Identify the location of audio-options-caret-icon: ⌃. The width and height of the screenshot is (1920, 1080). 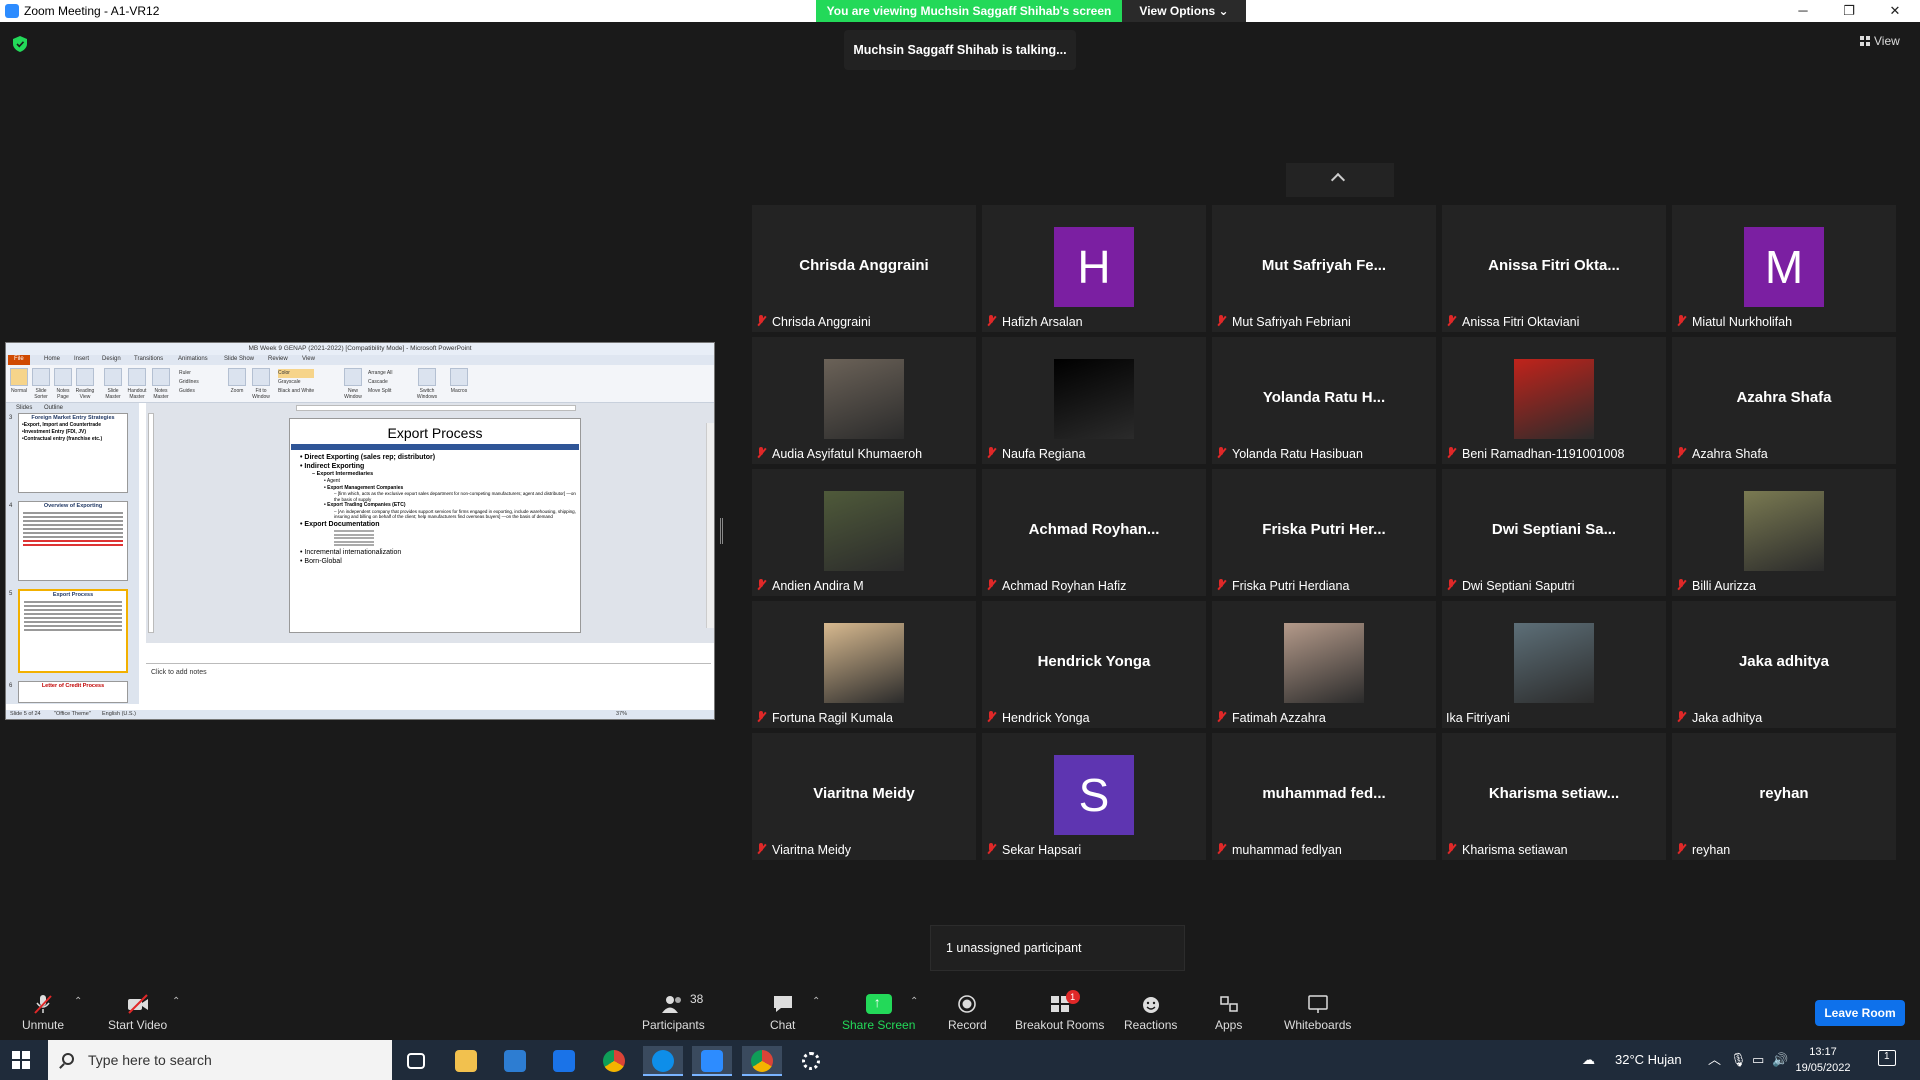
(78, 1001).